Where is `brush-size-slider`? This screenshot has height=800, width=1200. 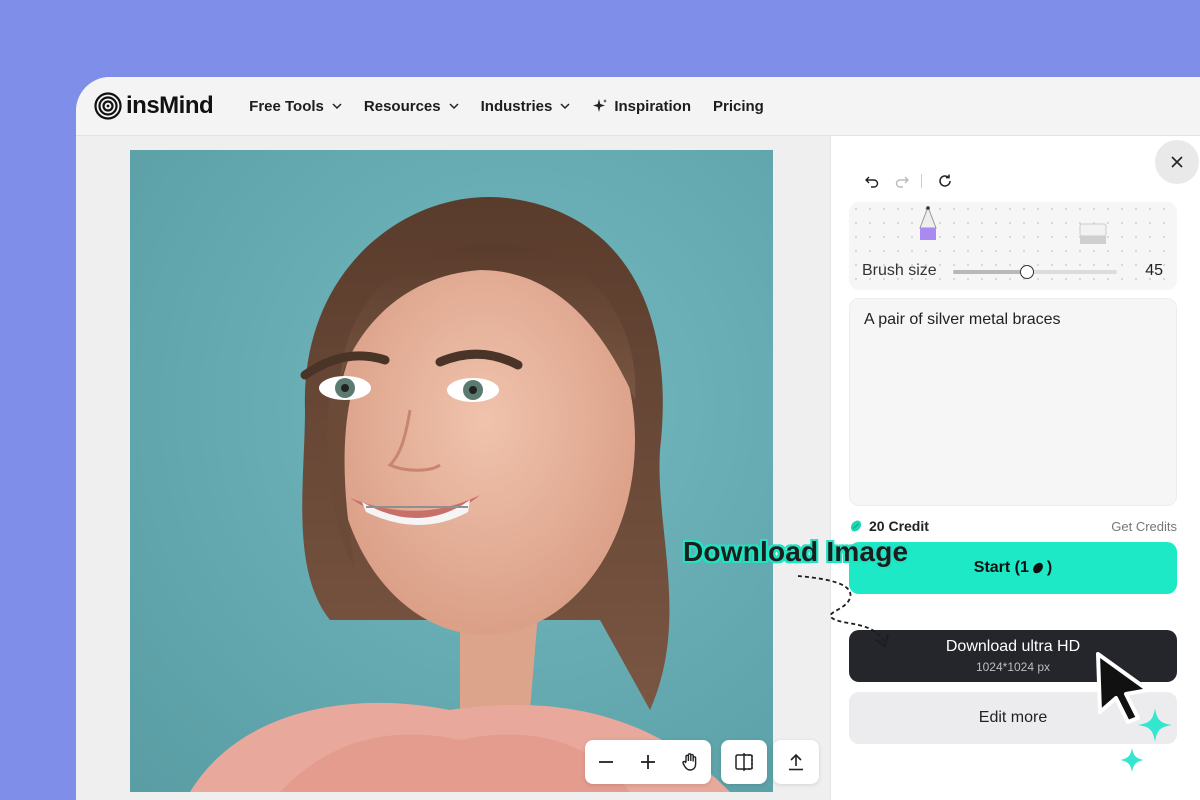 brush-size-slider is located at coordinates (1035, 272).